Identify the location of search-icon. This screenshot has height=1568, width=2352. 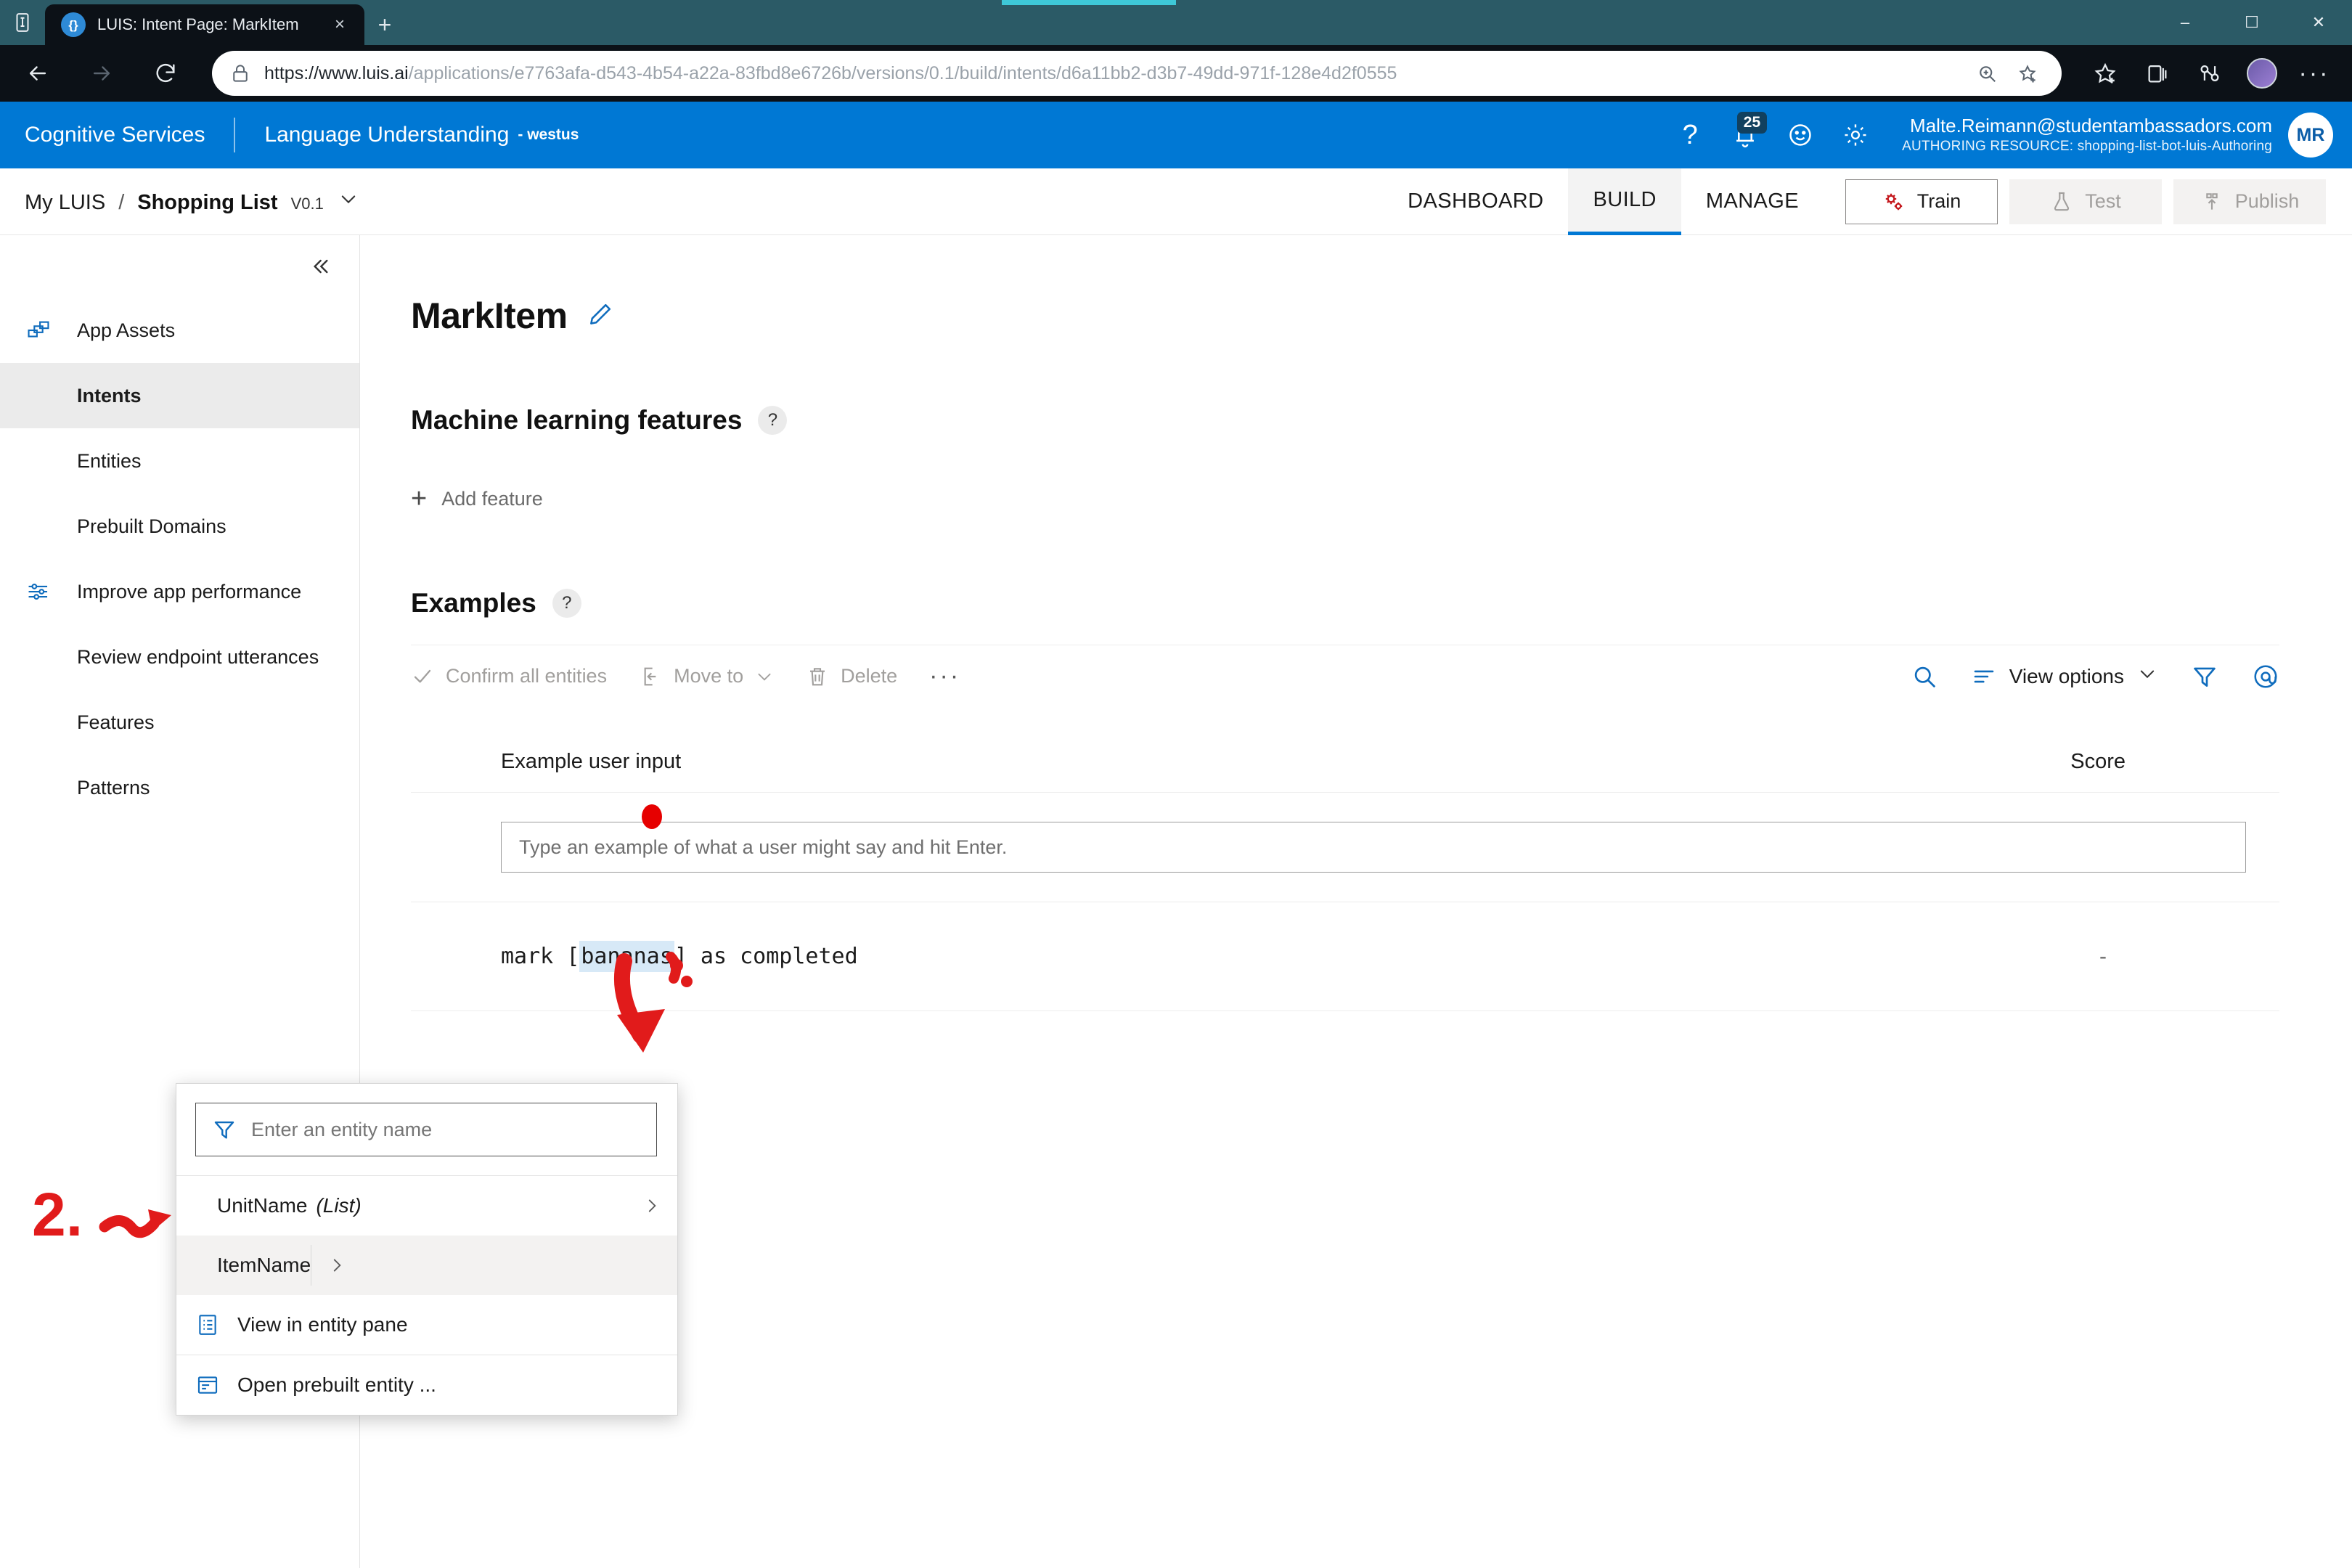
(1925, 677).